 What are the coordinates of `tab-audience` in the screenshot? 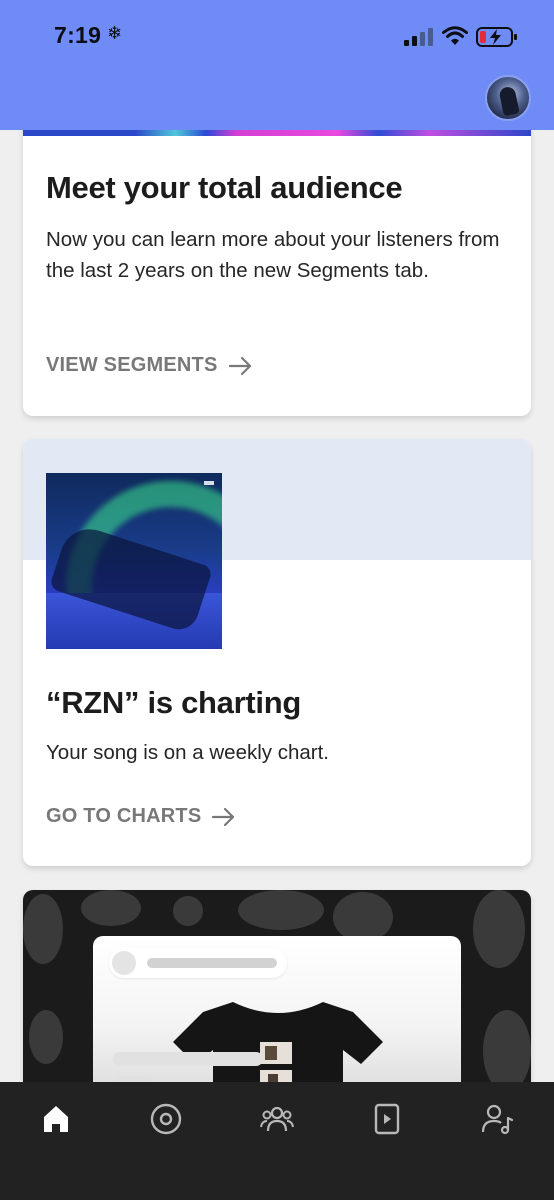 It's located at (277, 1119).